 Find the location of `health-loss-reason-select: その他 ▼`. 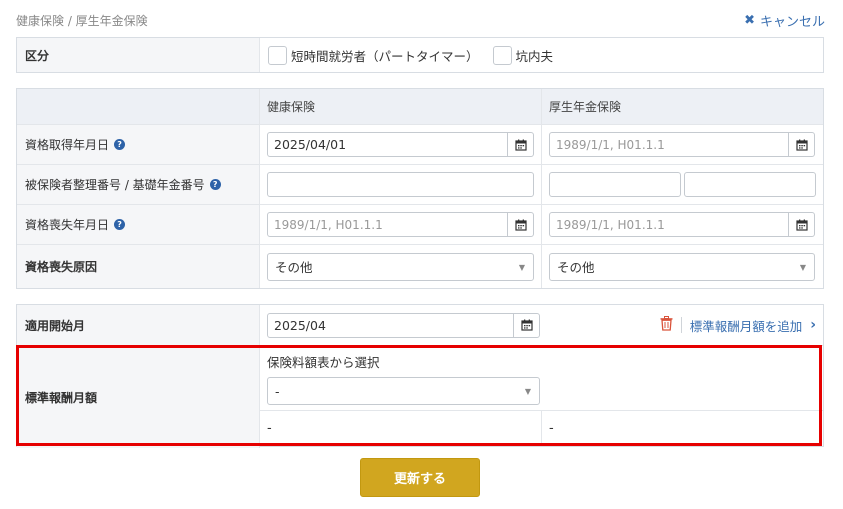

health-loss-reason-select: その他 ▼ is located at coordinates (400, 266).